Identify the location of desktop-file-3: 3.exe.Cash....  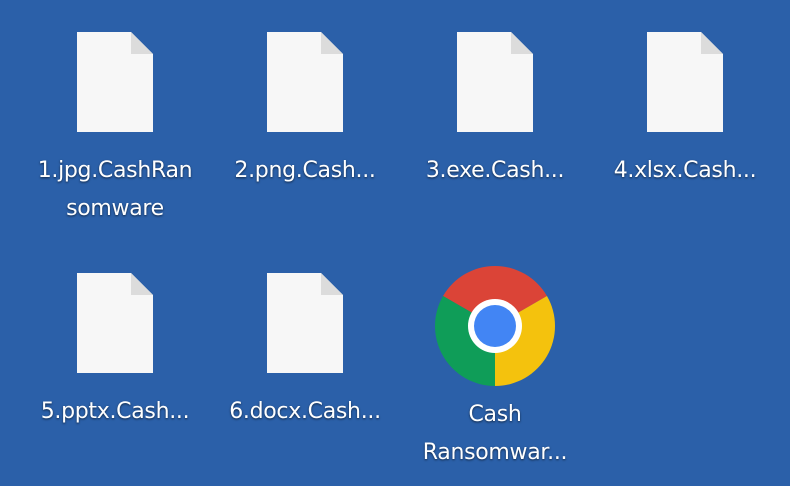
(495, 111).